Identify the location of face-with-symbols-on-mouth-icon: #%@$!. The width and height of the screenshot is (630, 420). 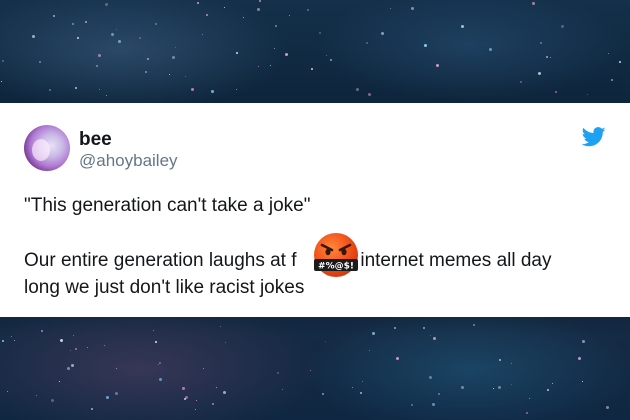
(336, 255).